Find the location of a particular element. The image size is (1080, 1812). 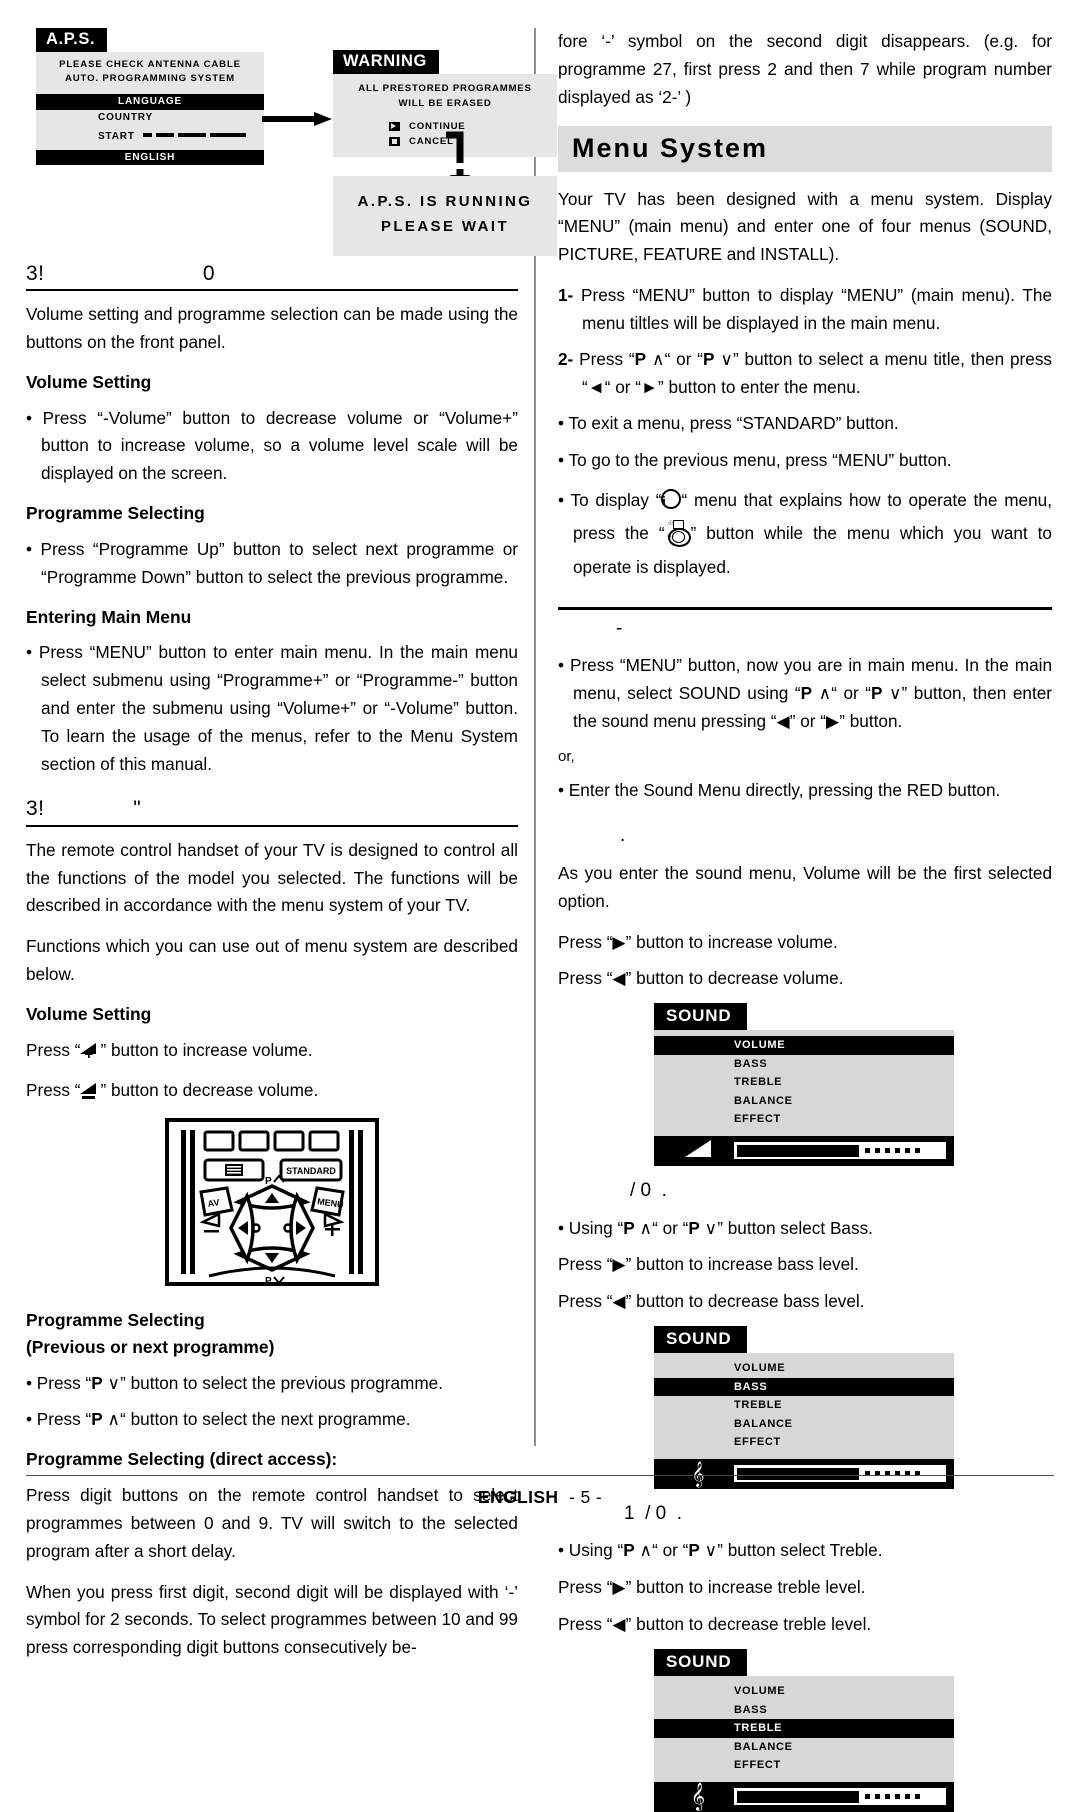

bullet-exit-menu-text: To exit a menu, press “STANDARD” button. is located at coordinates (733, 423).